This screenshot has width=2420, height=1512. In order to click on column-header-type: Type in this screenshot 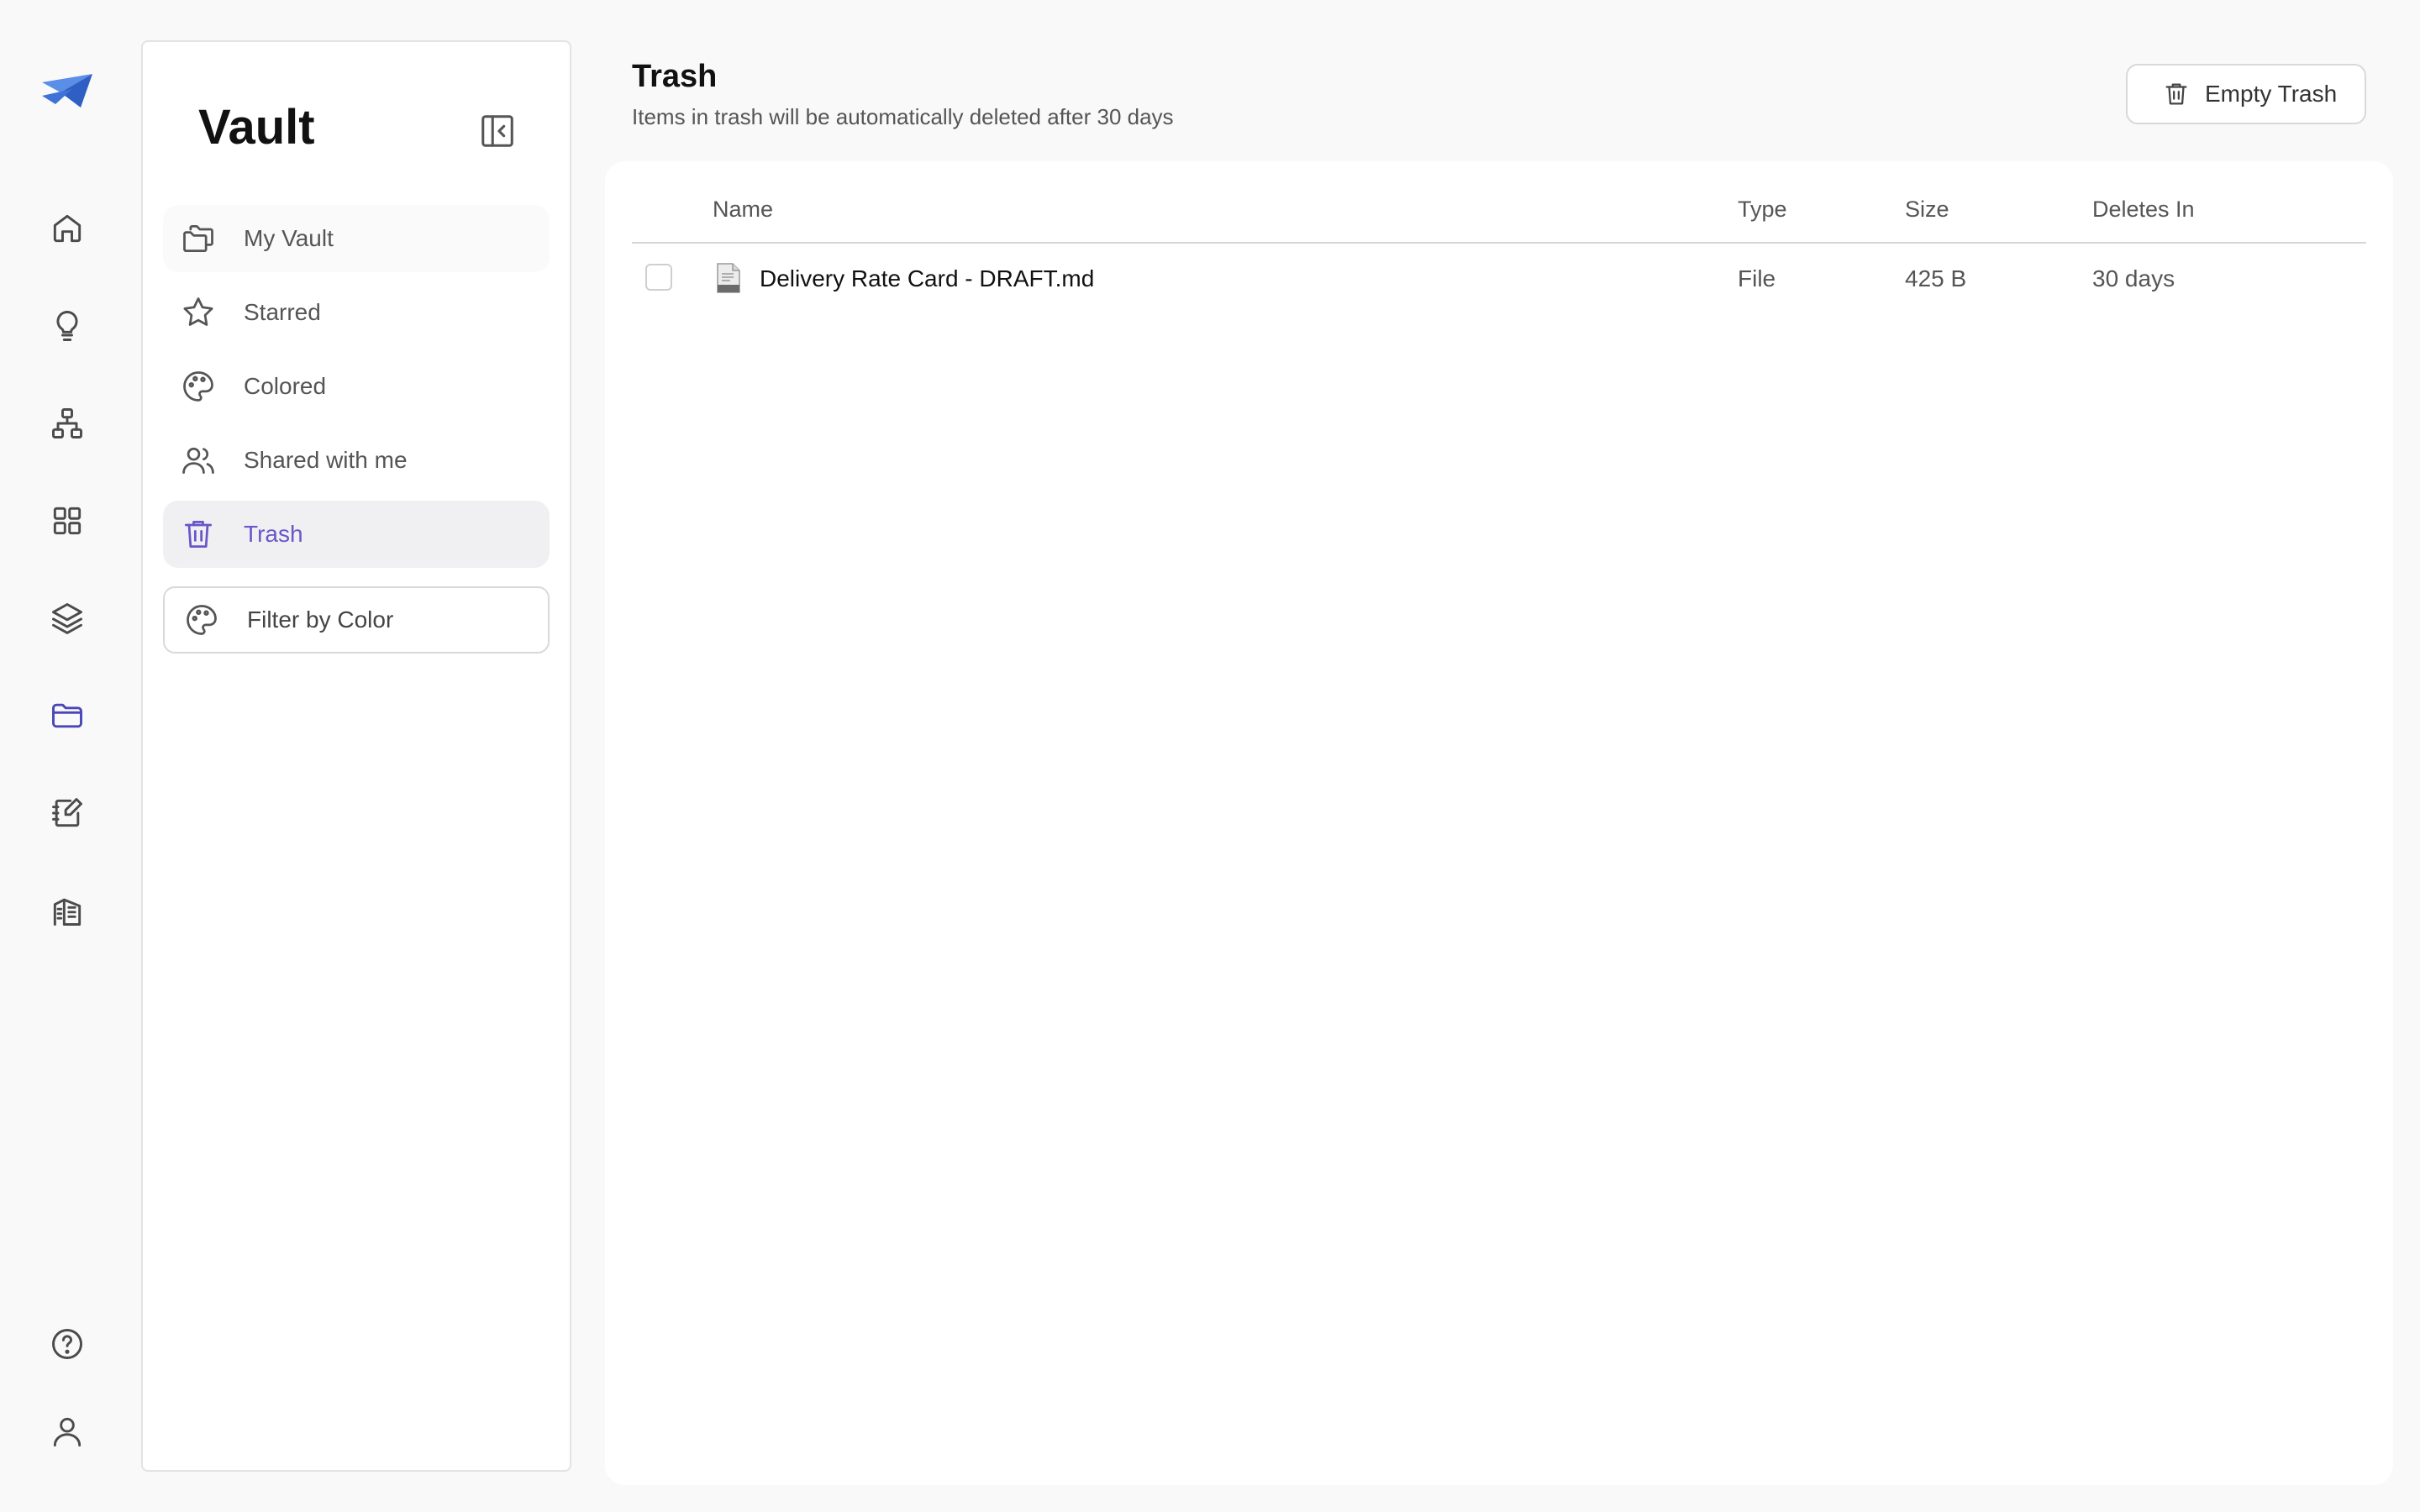, I will do `click(1762, 210)`.